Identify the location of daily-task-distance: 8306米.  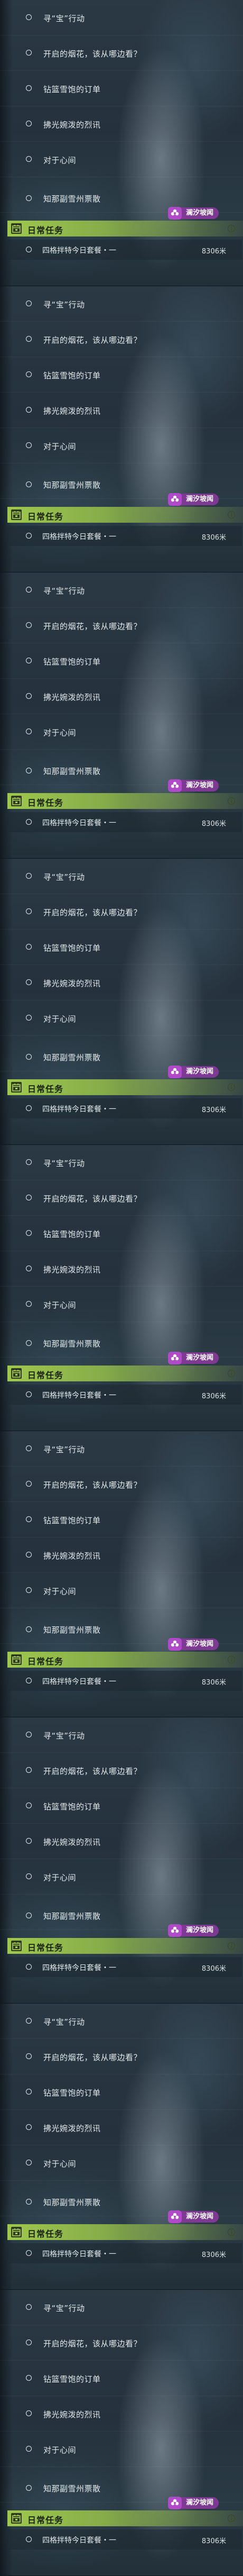
(213, 1110).